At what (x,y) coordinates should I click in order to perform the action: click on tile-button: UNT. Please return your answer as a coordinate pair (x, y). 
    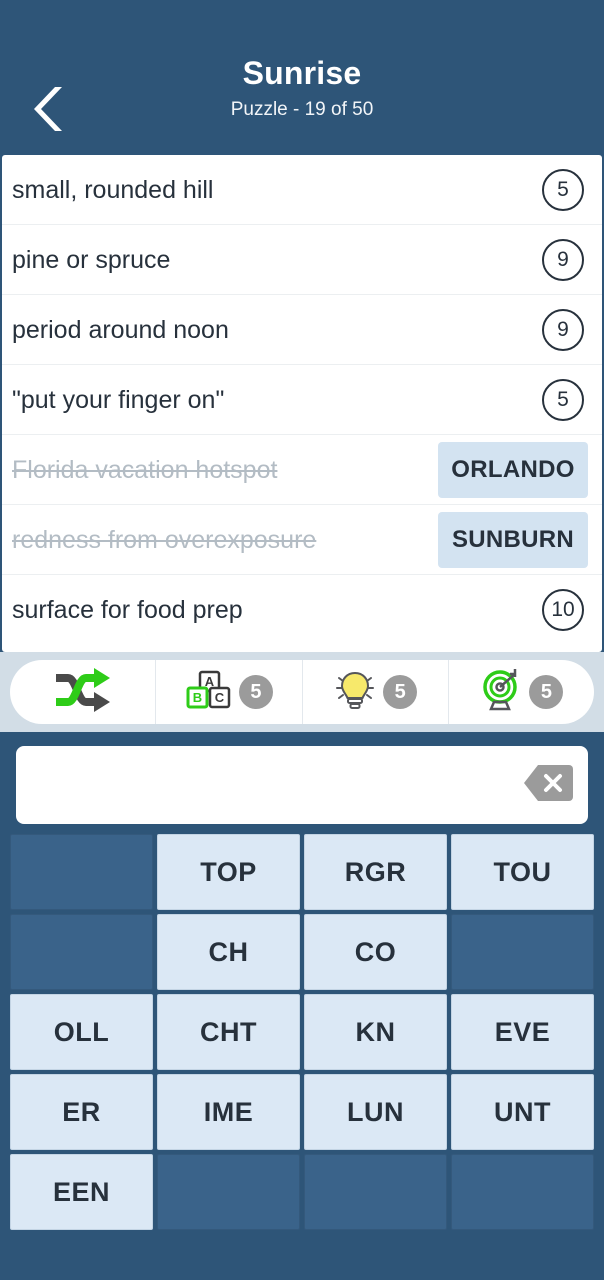
    Looking at the image, I should click on (522, 1112).